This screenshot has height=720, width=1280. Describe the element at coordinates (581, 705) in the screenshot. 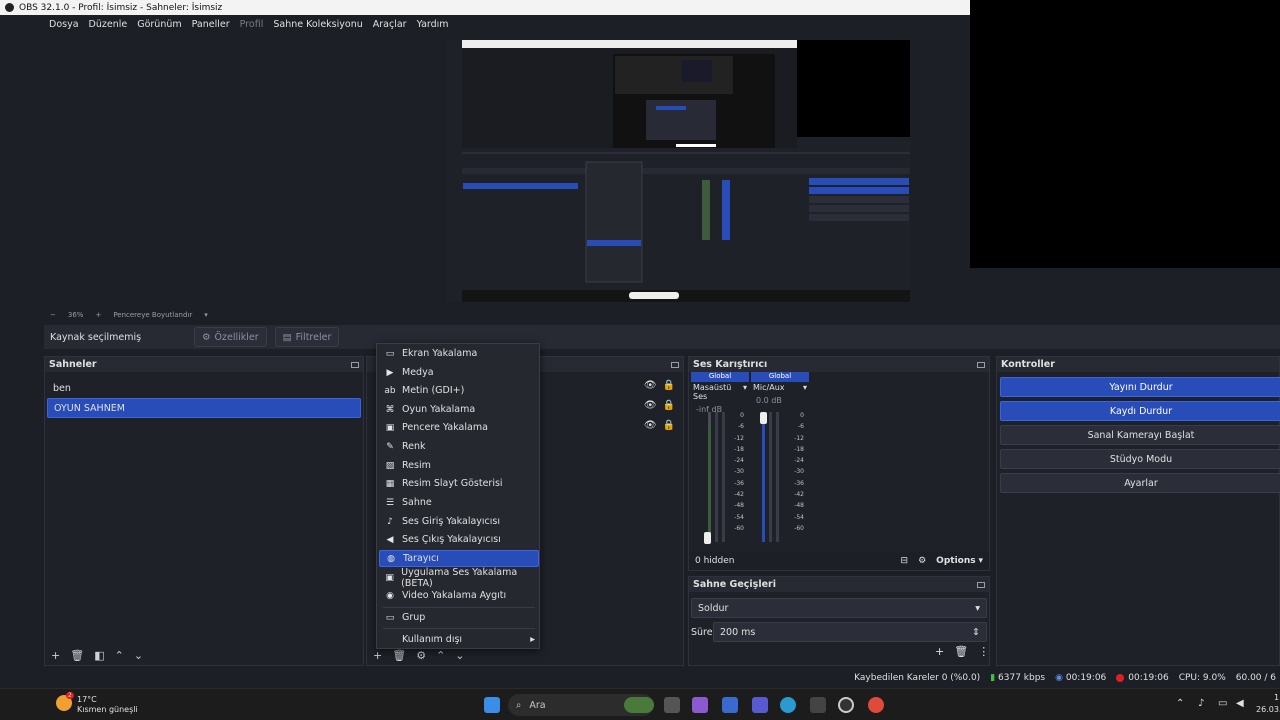

I see `taskbar-search: ⌕ Ara` at that location.